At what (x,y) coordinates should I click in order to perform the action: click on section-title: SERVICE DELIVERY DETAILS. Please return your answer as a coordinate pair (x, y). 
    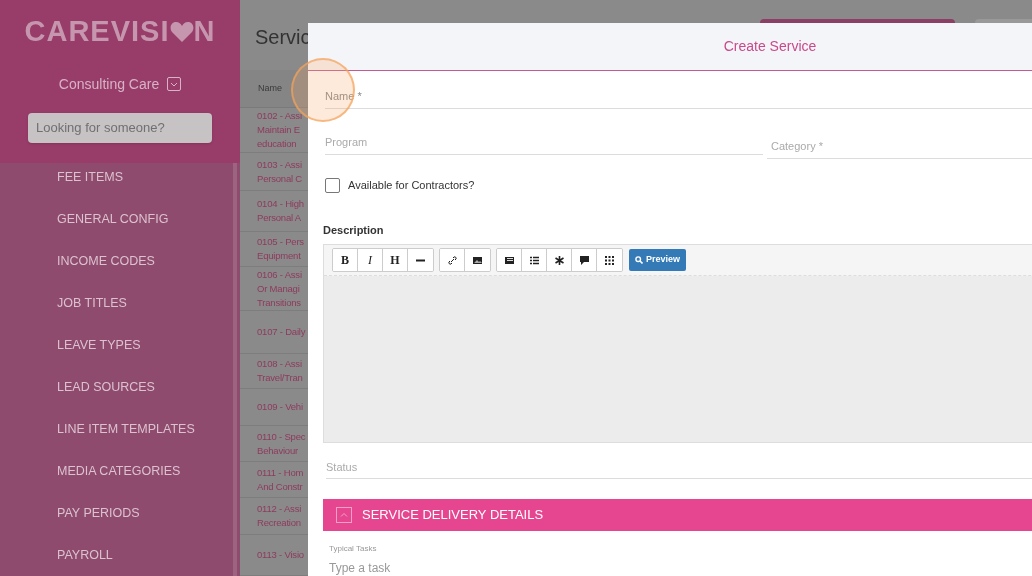
    Looking at the image, I should click on (453, 515).